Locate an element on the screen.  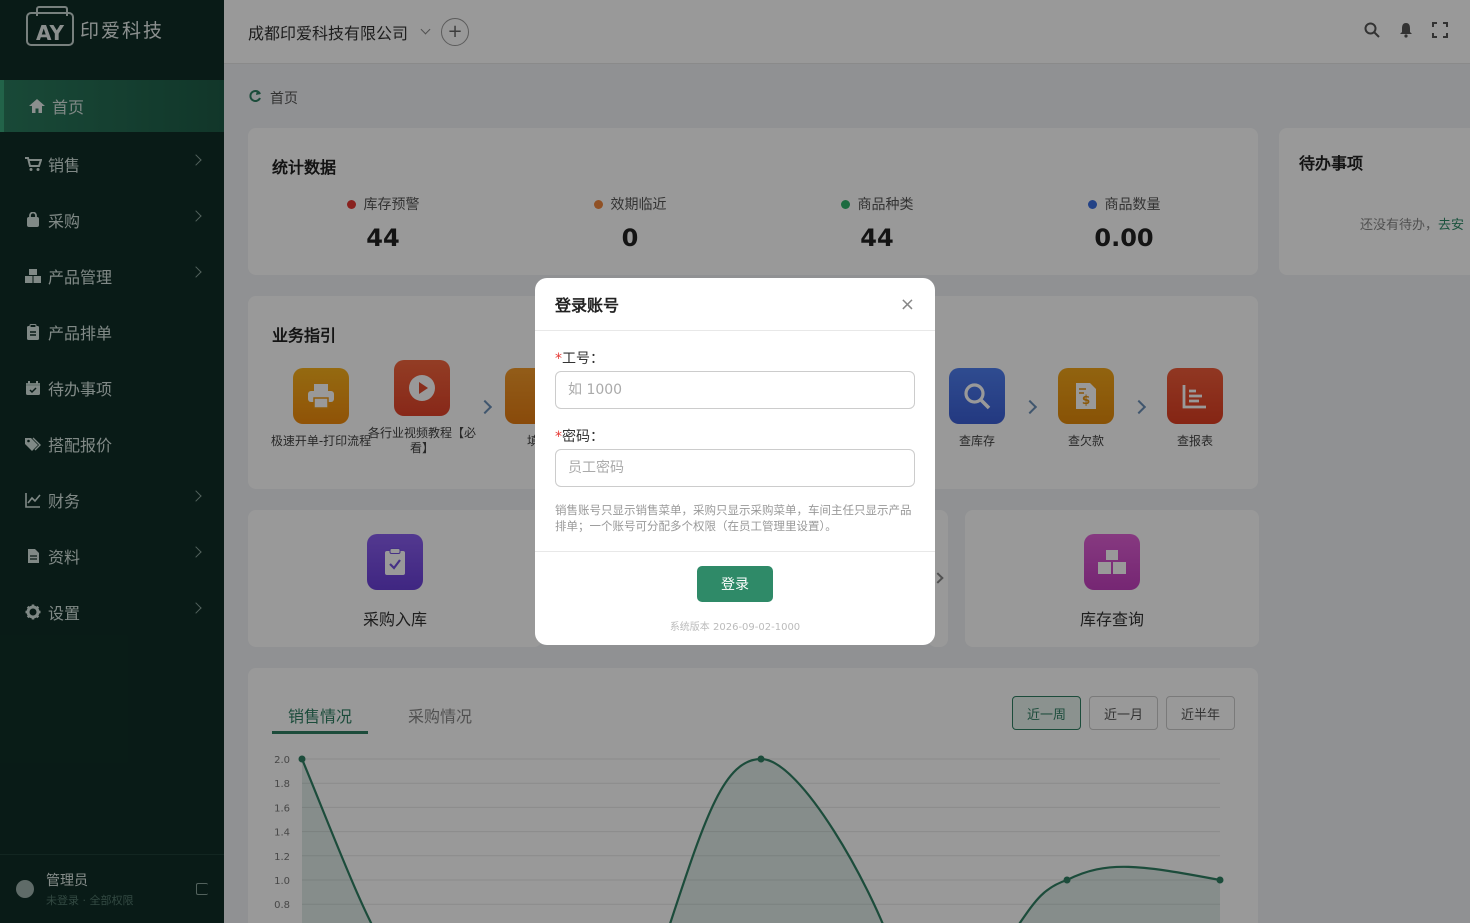
password-label: *密码： is located at coordinates (579, 437).